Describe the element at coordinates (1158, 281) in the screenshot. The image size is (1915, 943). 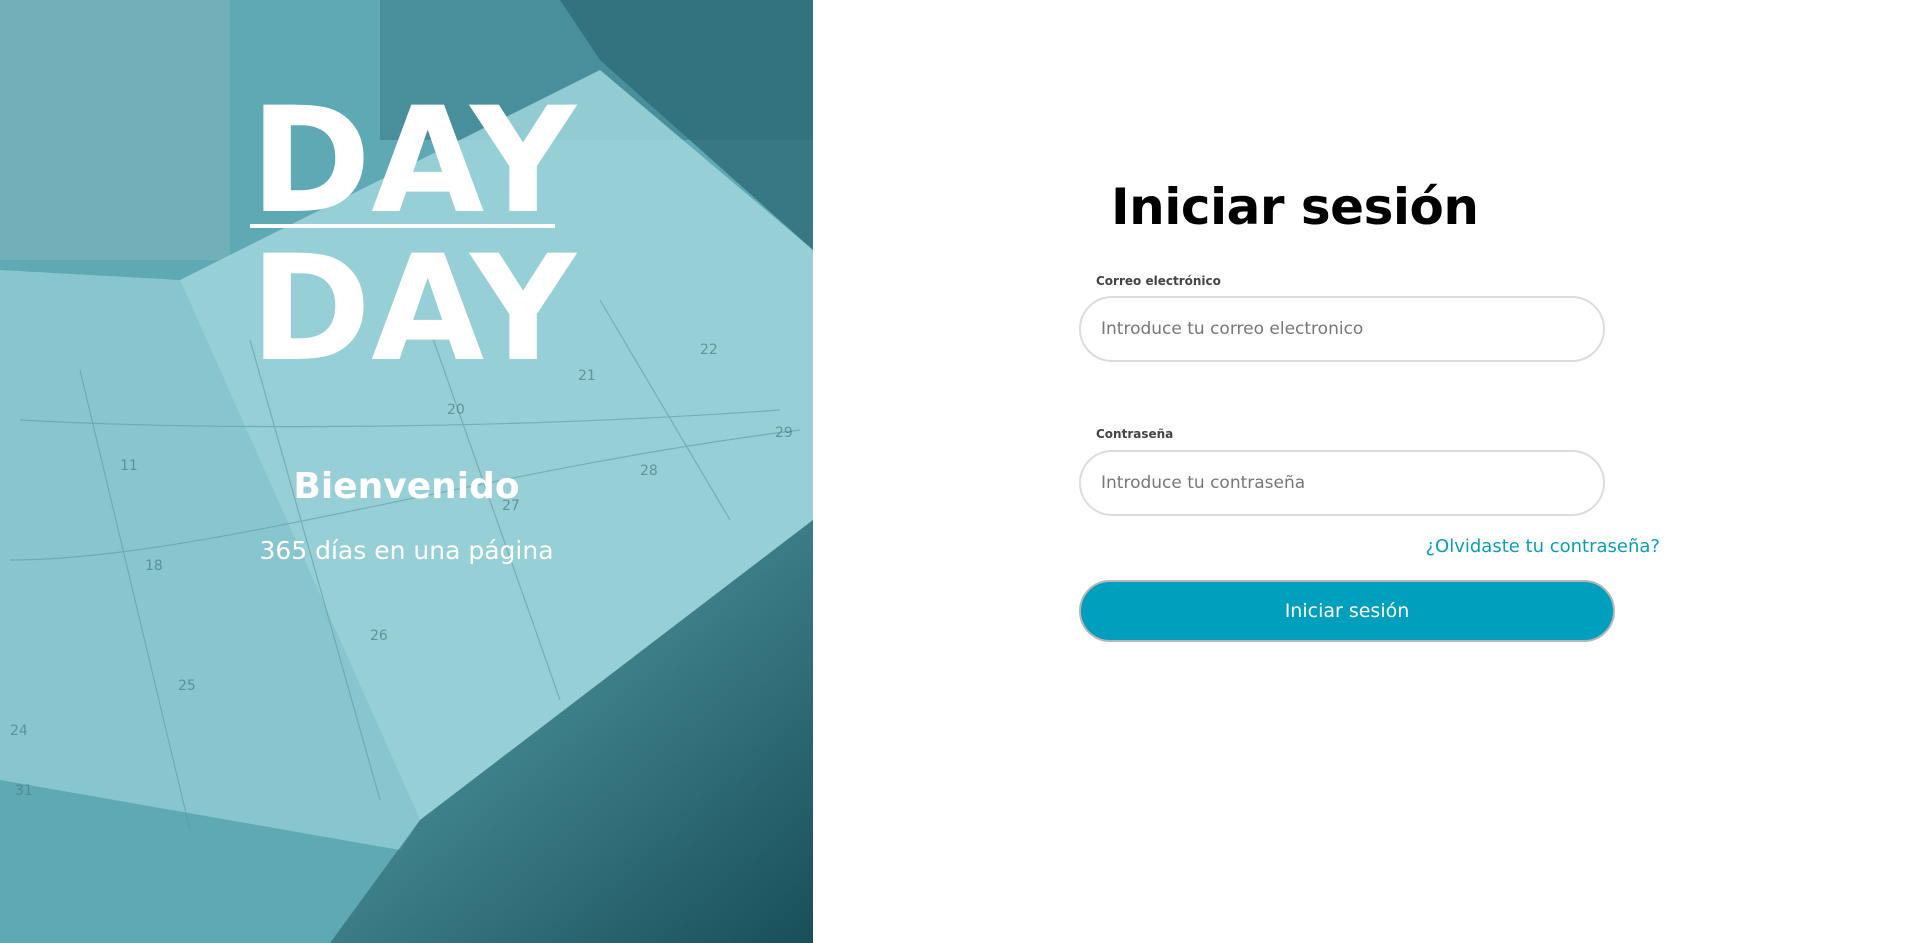
I see `email-label: Correo electrónico` at that location.